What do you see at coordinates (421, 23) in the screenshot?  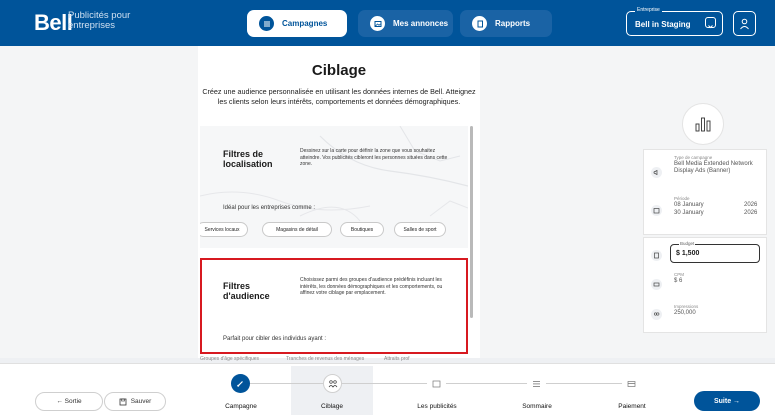 I see `nav-label: Mes annonces` at bounding box center [421, 23].